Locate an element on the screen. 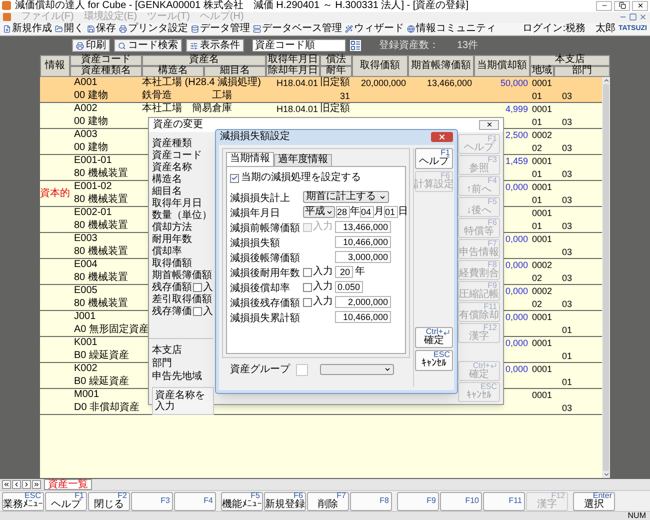 The height and width of the screenshot is (520, 650). sort-field: 資産コード順 is located at coordinates (299, 45).